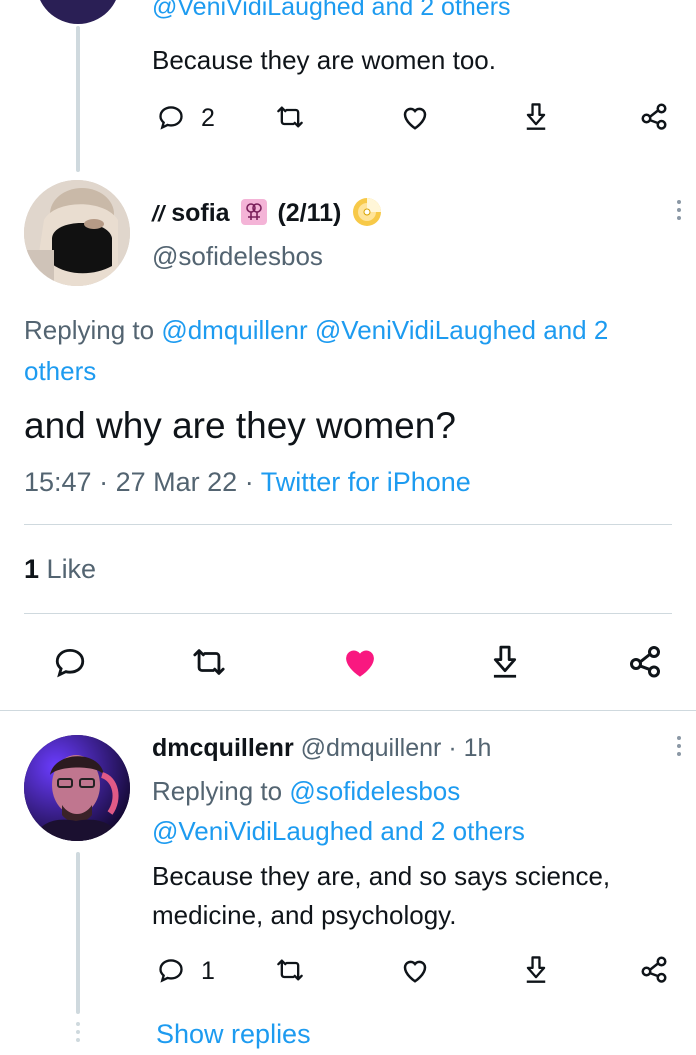 This screenshot has width=696, height=1055. Describe the element at coordinates (200, 213) in the screenshot. I see `display-name: sofia` at that location.